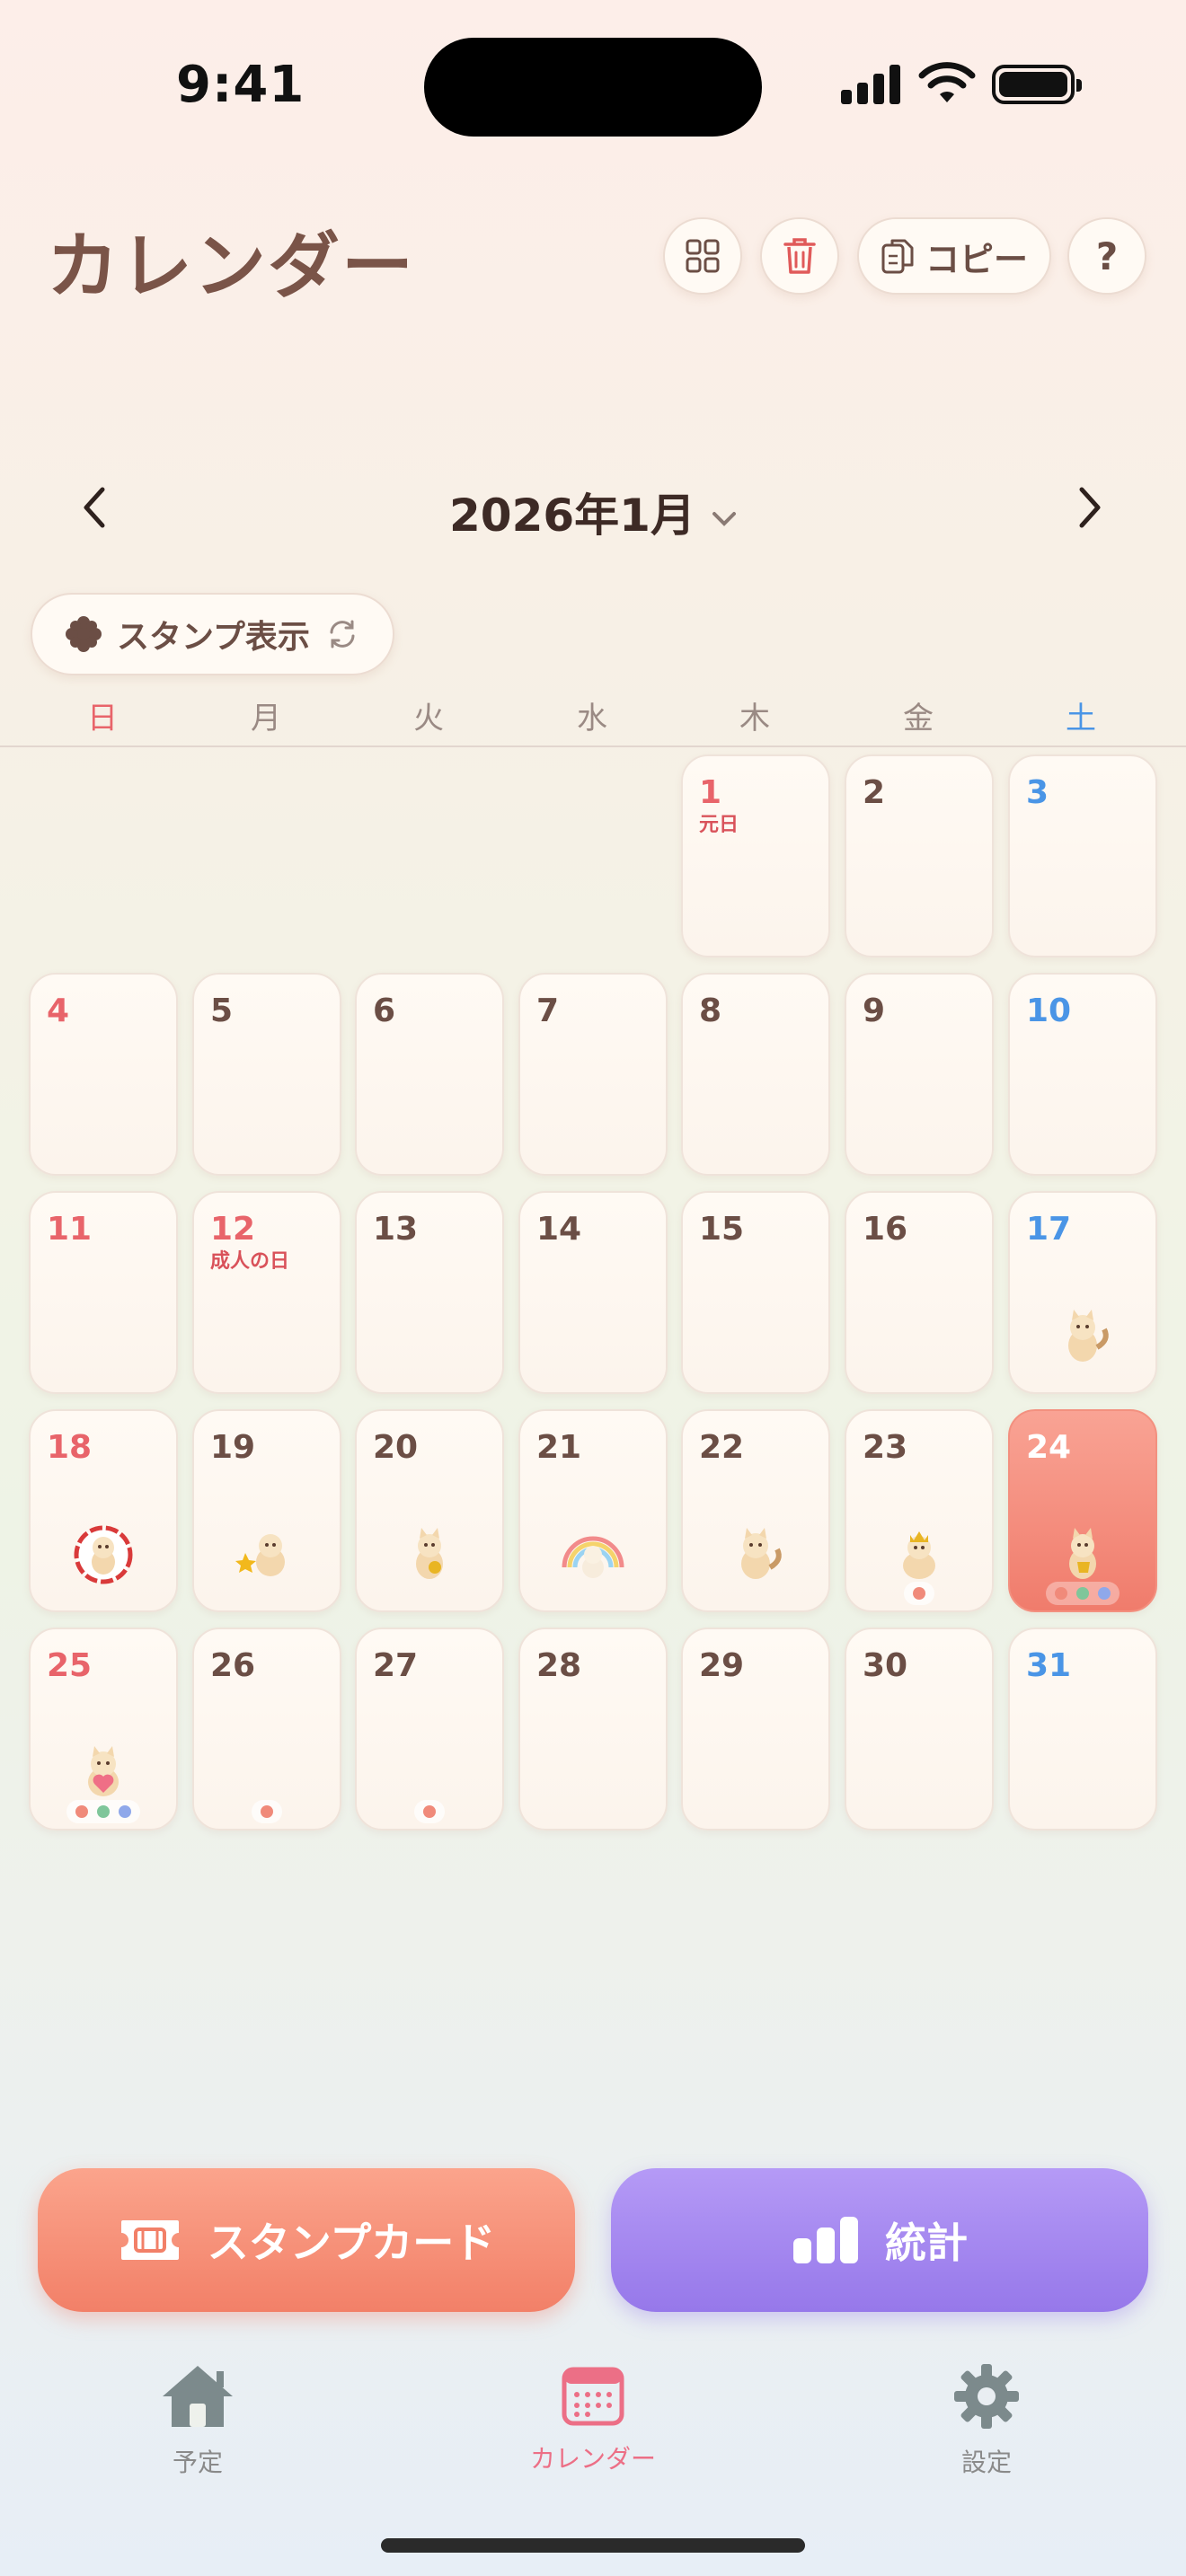 This screenshot has width=1186, height=2576. I want to click on day-number: 3, so click(1037, 792).